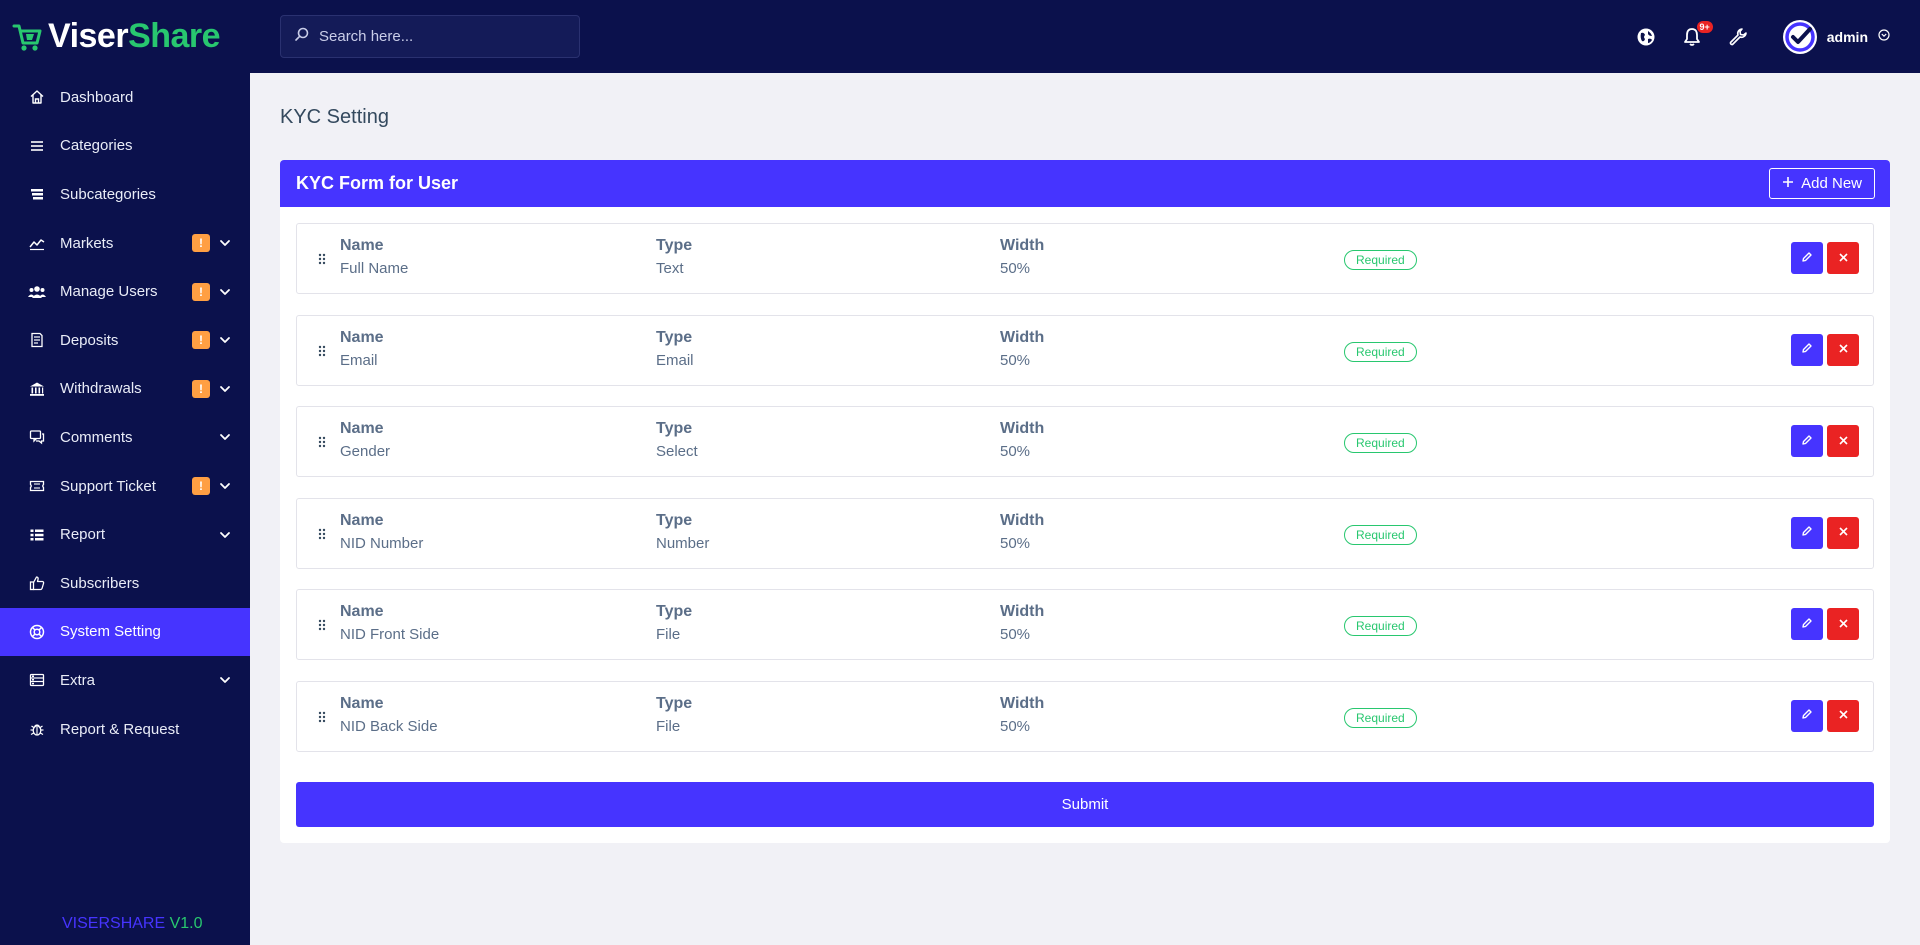 The width and height of the screenshot is (1920, 945). I want to click on sidebar-item-support-ticket: Support Ticket!, so click(125, 486).